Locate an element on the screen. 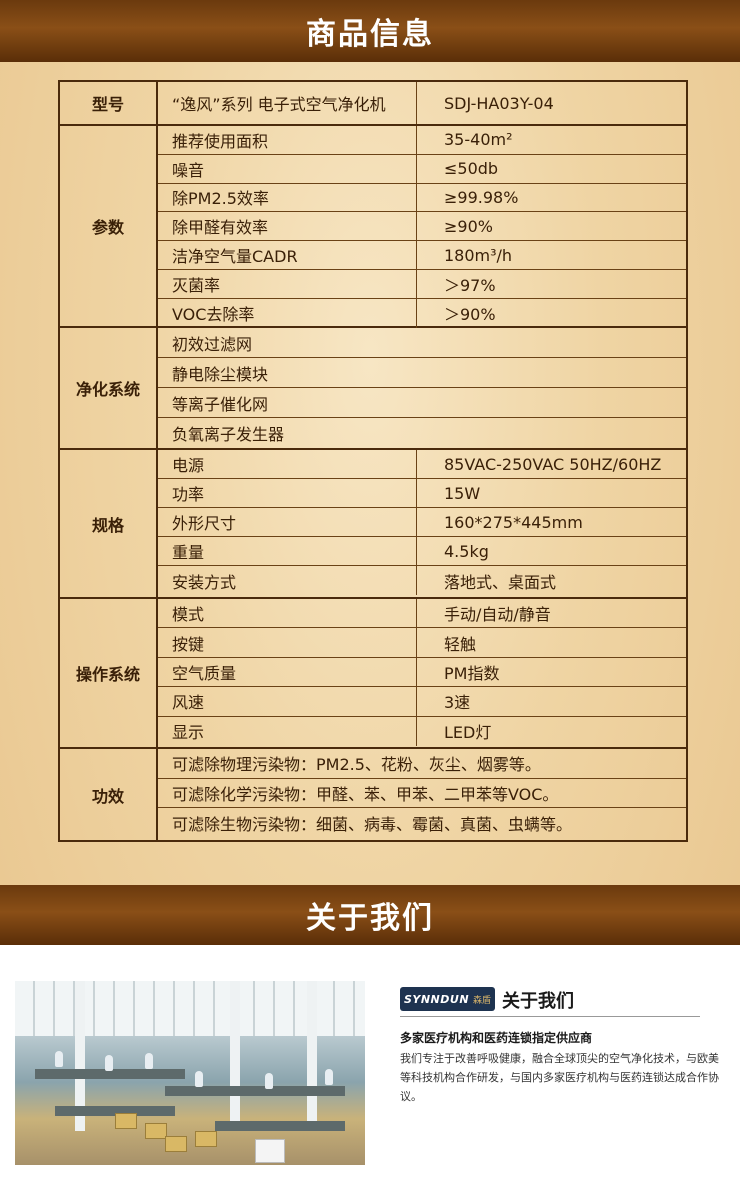  spec-row: 安装方式 落地式、桌面式 is located at coordinates (422, 580).